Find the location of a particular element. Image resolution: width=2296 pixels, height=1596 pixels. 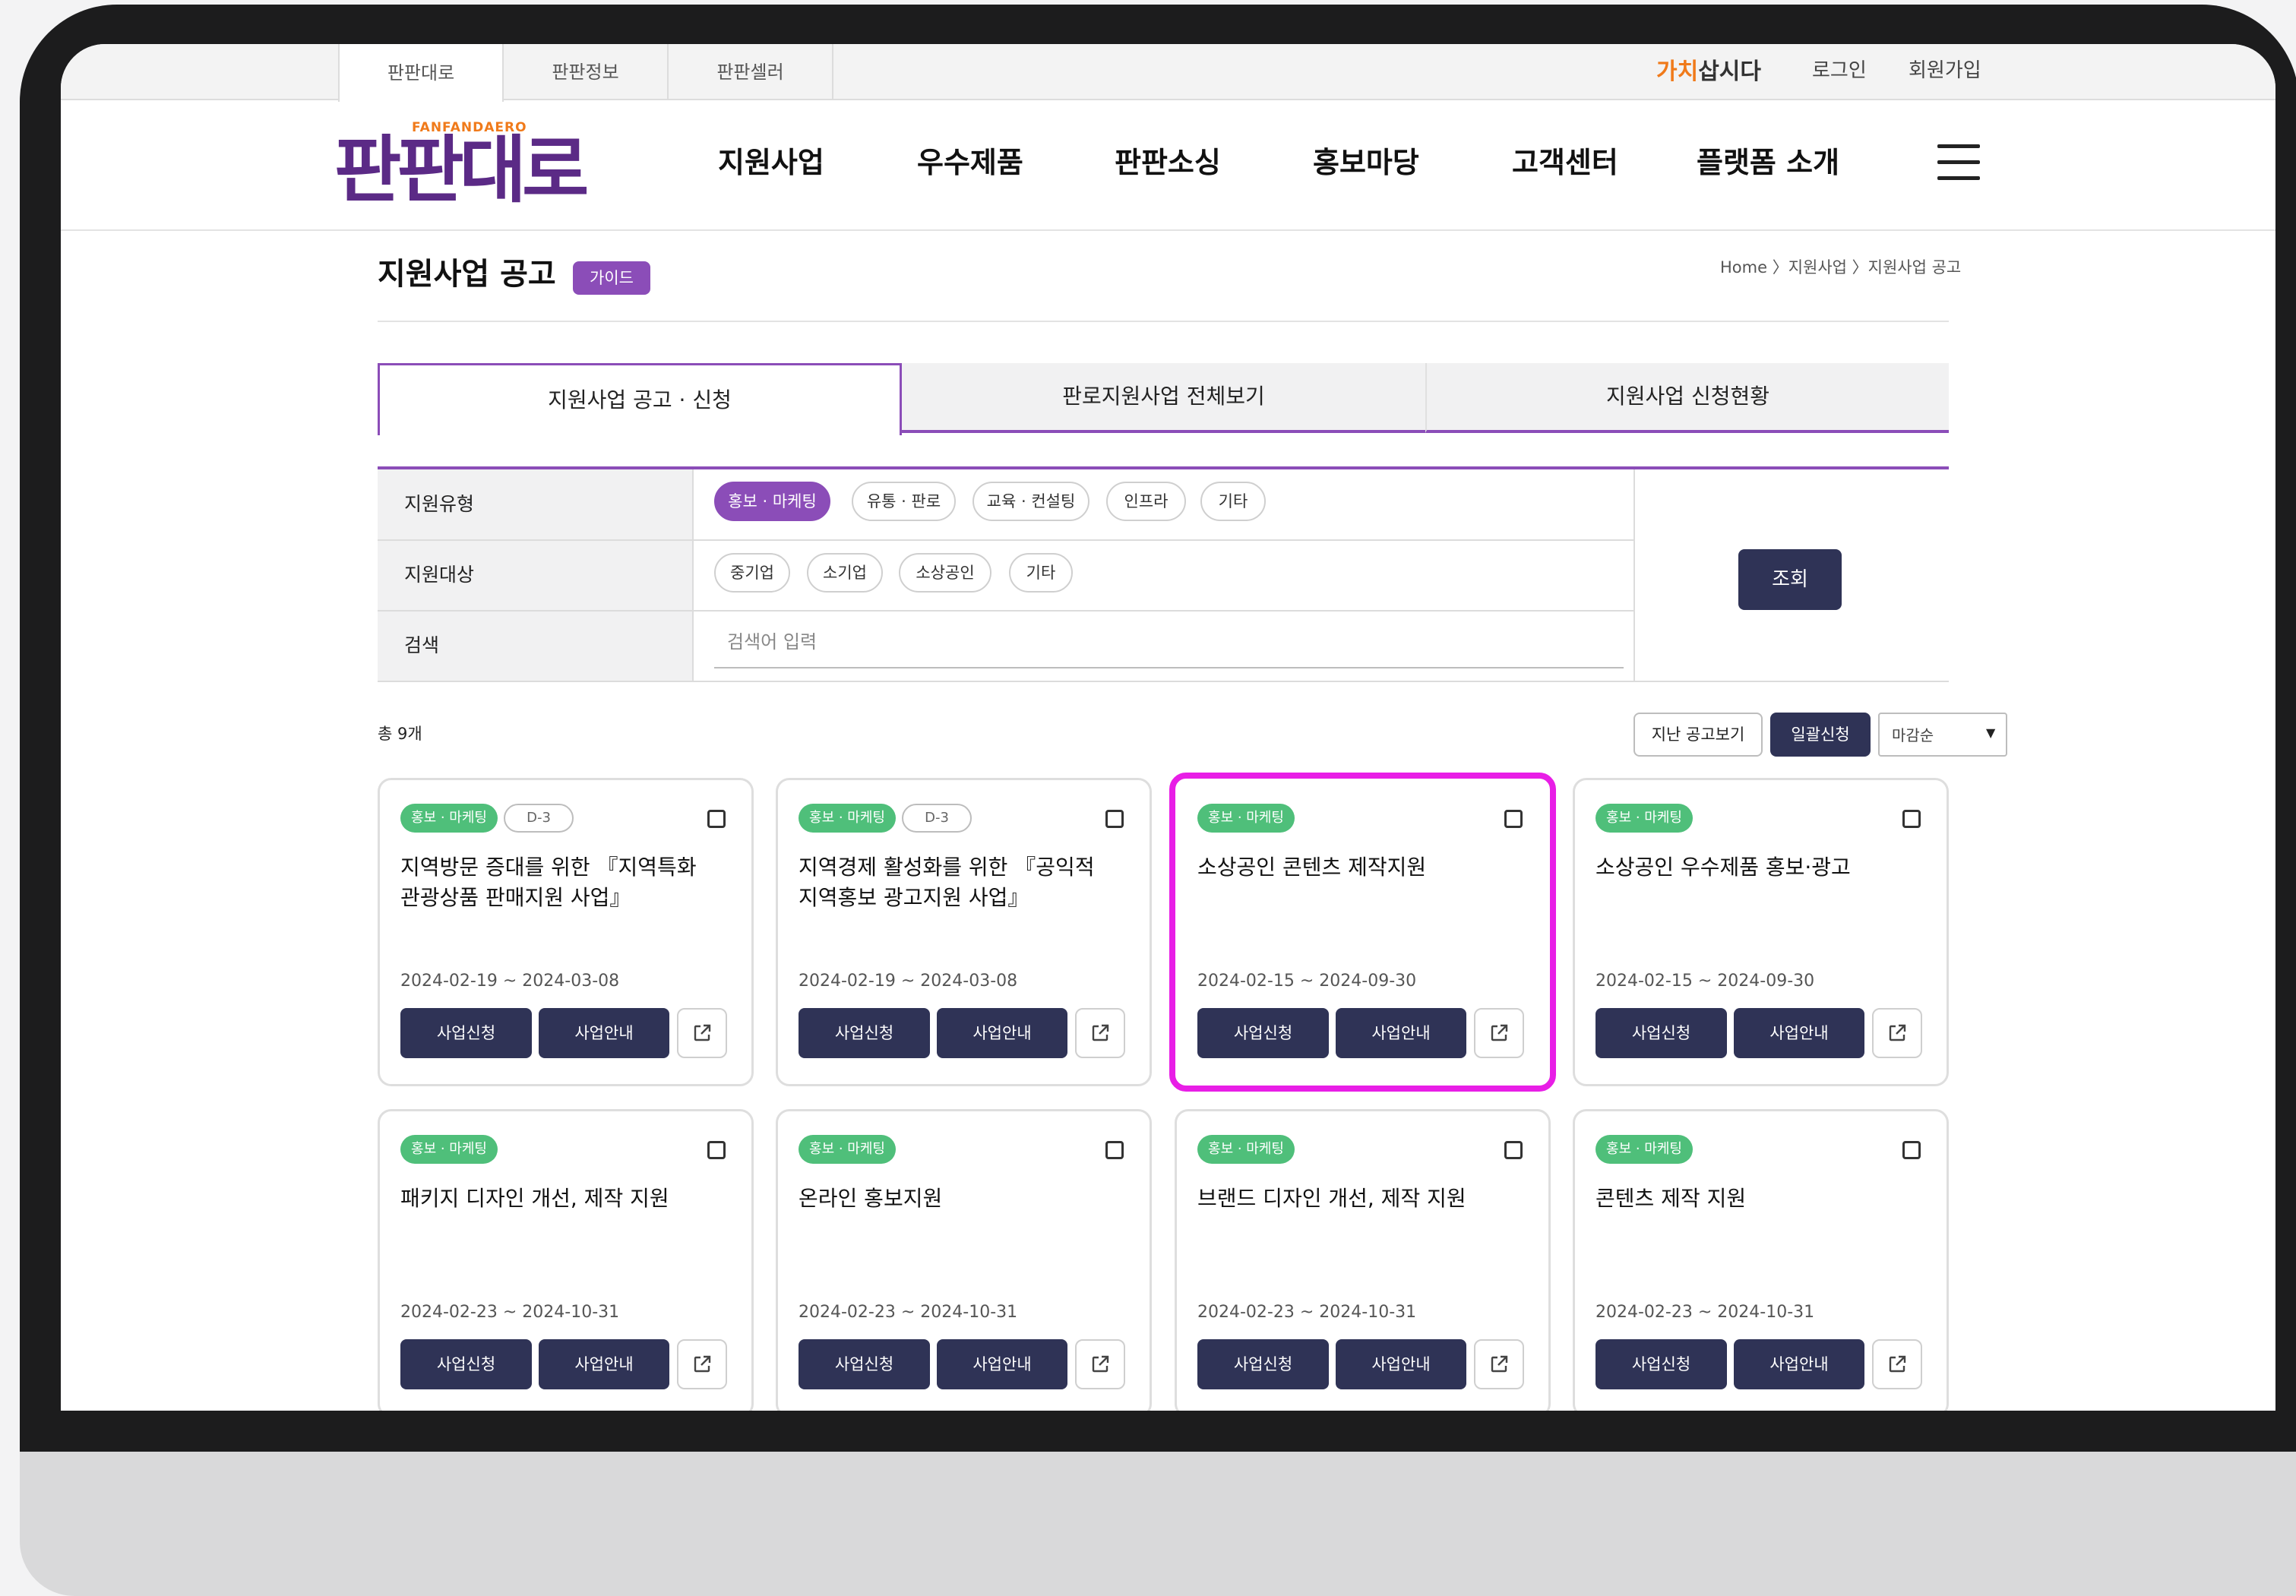

util-tab-label: 판판정보 is located at coordinates (585, 72).